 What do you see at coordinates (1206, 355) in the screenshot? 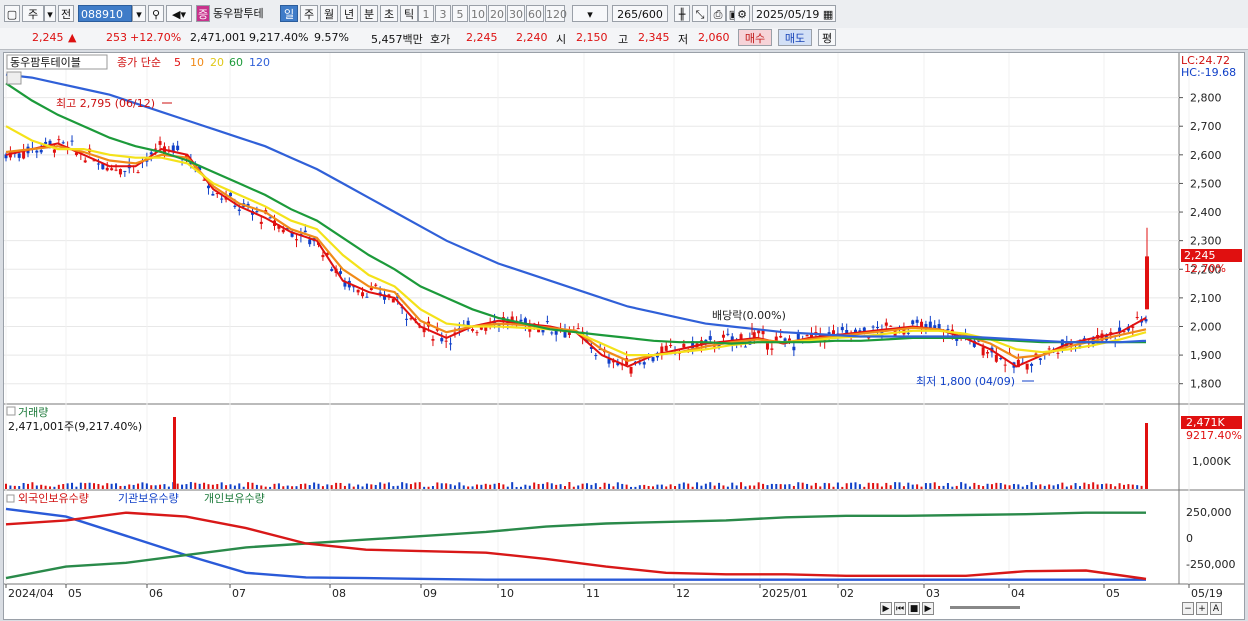
I see `y-tick-label: 1,900` at bounding box center [1206, 355].